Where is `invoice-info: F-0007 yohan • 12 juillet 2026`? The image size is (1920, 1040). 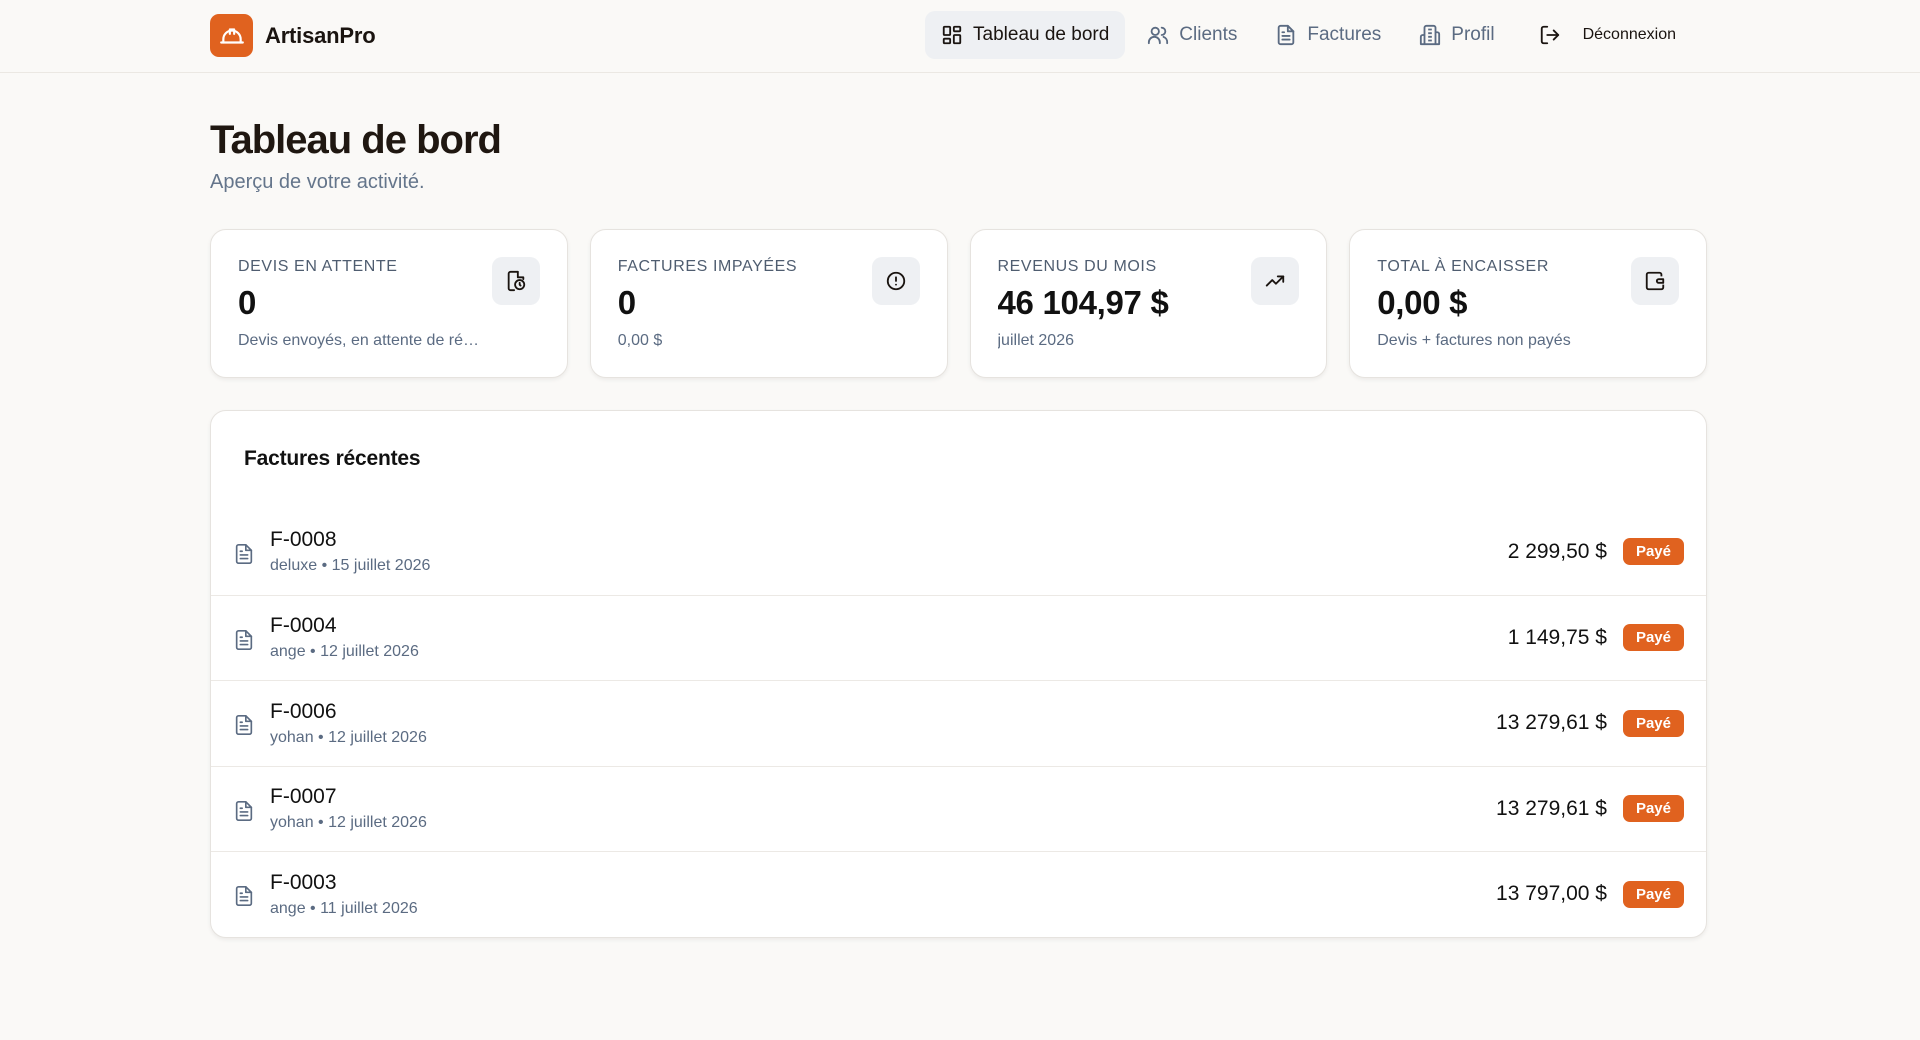
invoice-info: F-0007 yohan • 12 juillet 2026 is located at coordinates (883, 808).